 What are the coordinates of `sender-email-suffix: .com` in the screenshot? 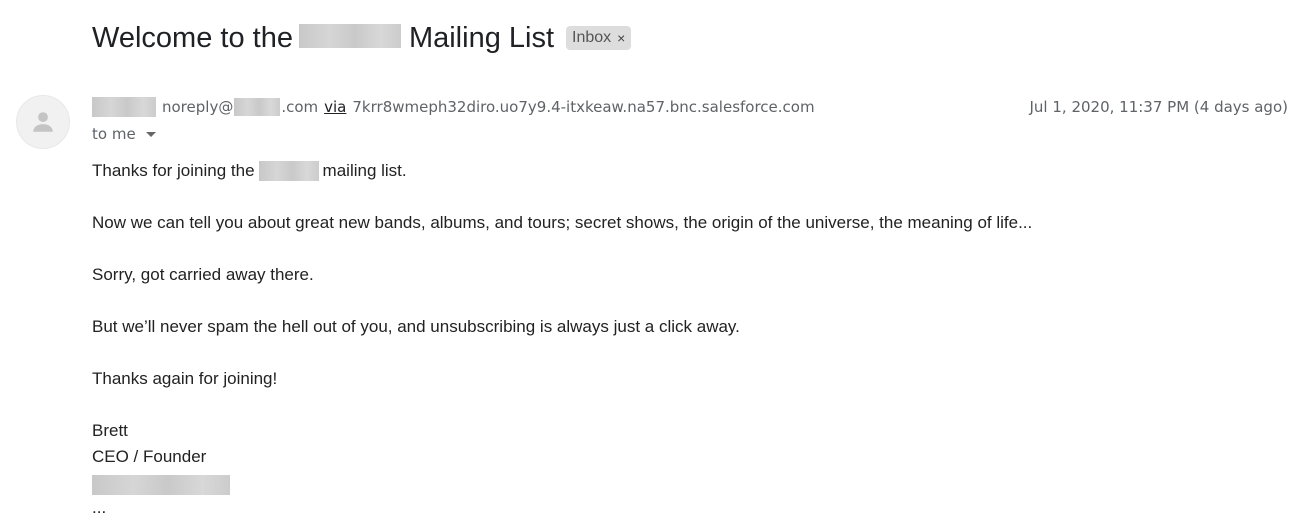 It's located at (300, 107).